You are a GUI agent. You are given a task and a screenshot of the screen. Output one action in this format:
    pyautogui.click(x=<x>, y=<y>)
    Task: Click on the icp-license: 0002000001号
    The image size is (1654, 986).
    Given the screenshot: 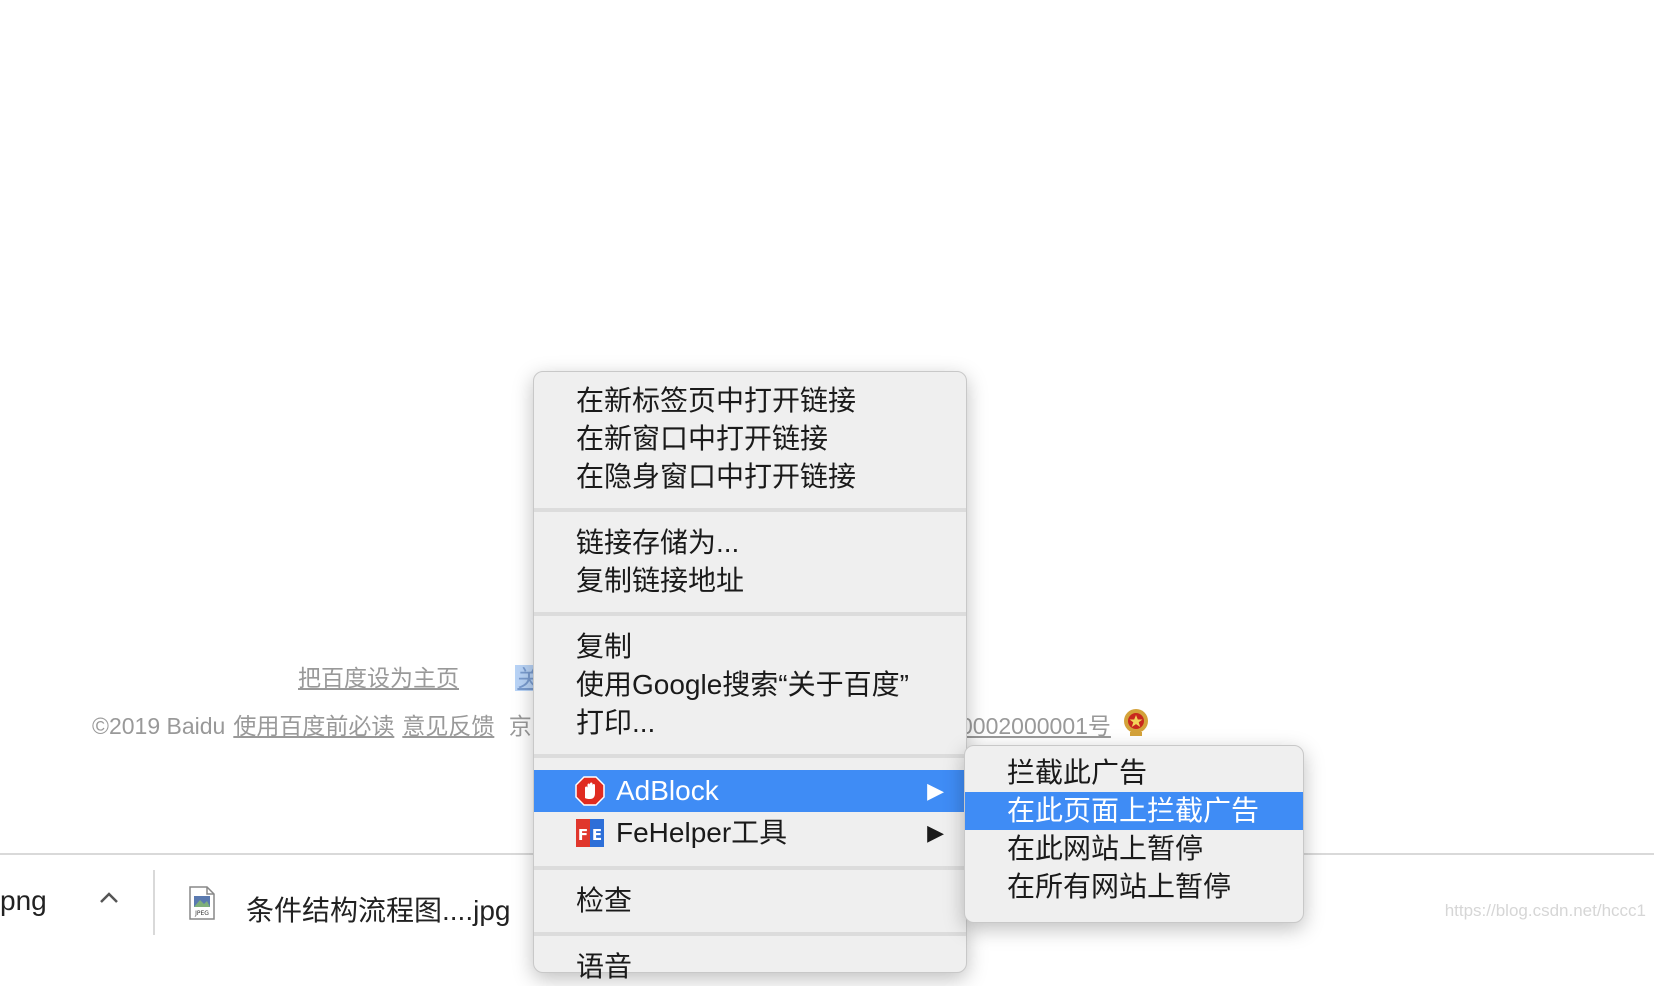 What is the action you would take?
    pyautogui.click(x=1035, y=724)
    